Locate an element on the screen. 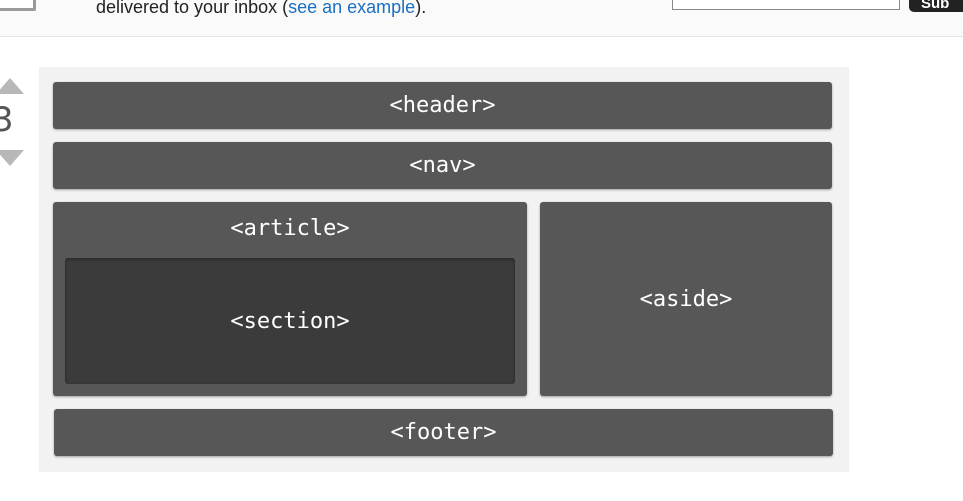 This screenshot has width=963, height=501. nav-block: <nav> is located at coordinates (442, 165).